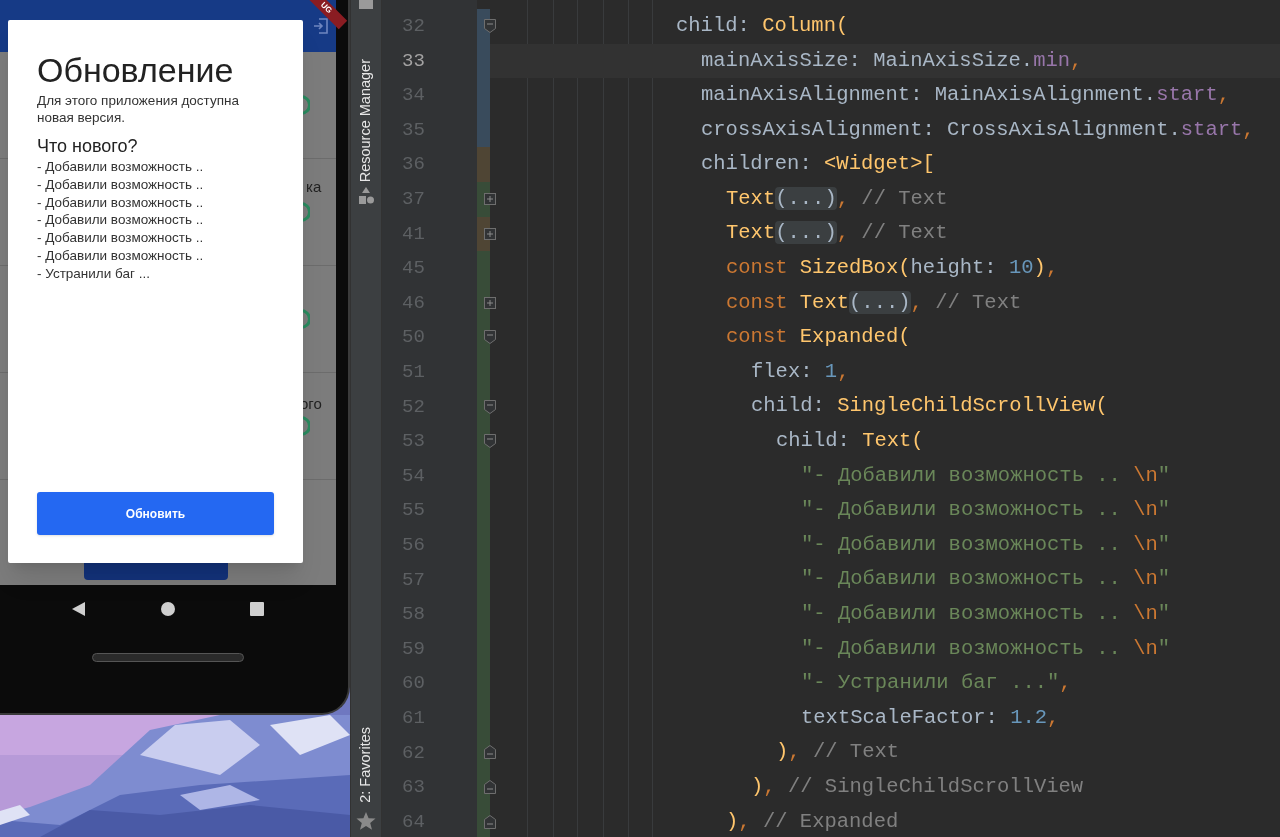  Describe the element at coordinates (965, 95) in the screenshot. I see `code-text: mainAxisAlignment: MainAxisAlignment.start,` at that location.